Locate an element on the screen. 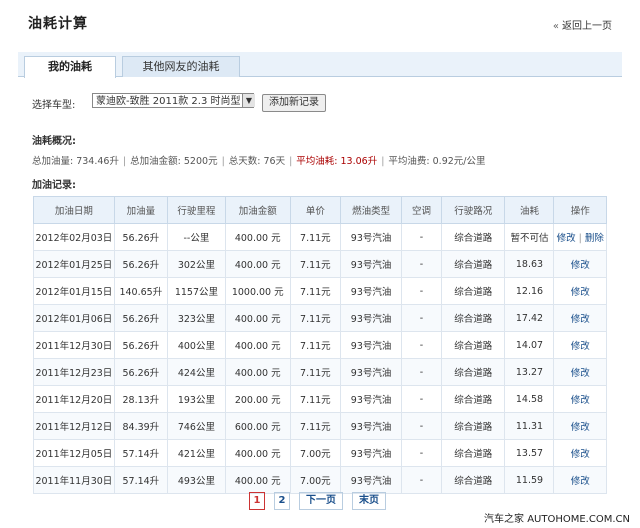 The height and width of the screenshot is (528, 640). column-header: 行驶路况 is located at coordinates (473, 210).